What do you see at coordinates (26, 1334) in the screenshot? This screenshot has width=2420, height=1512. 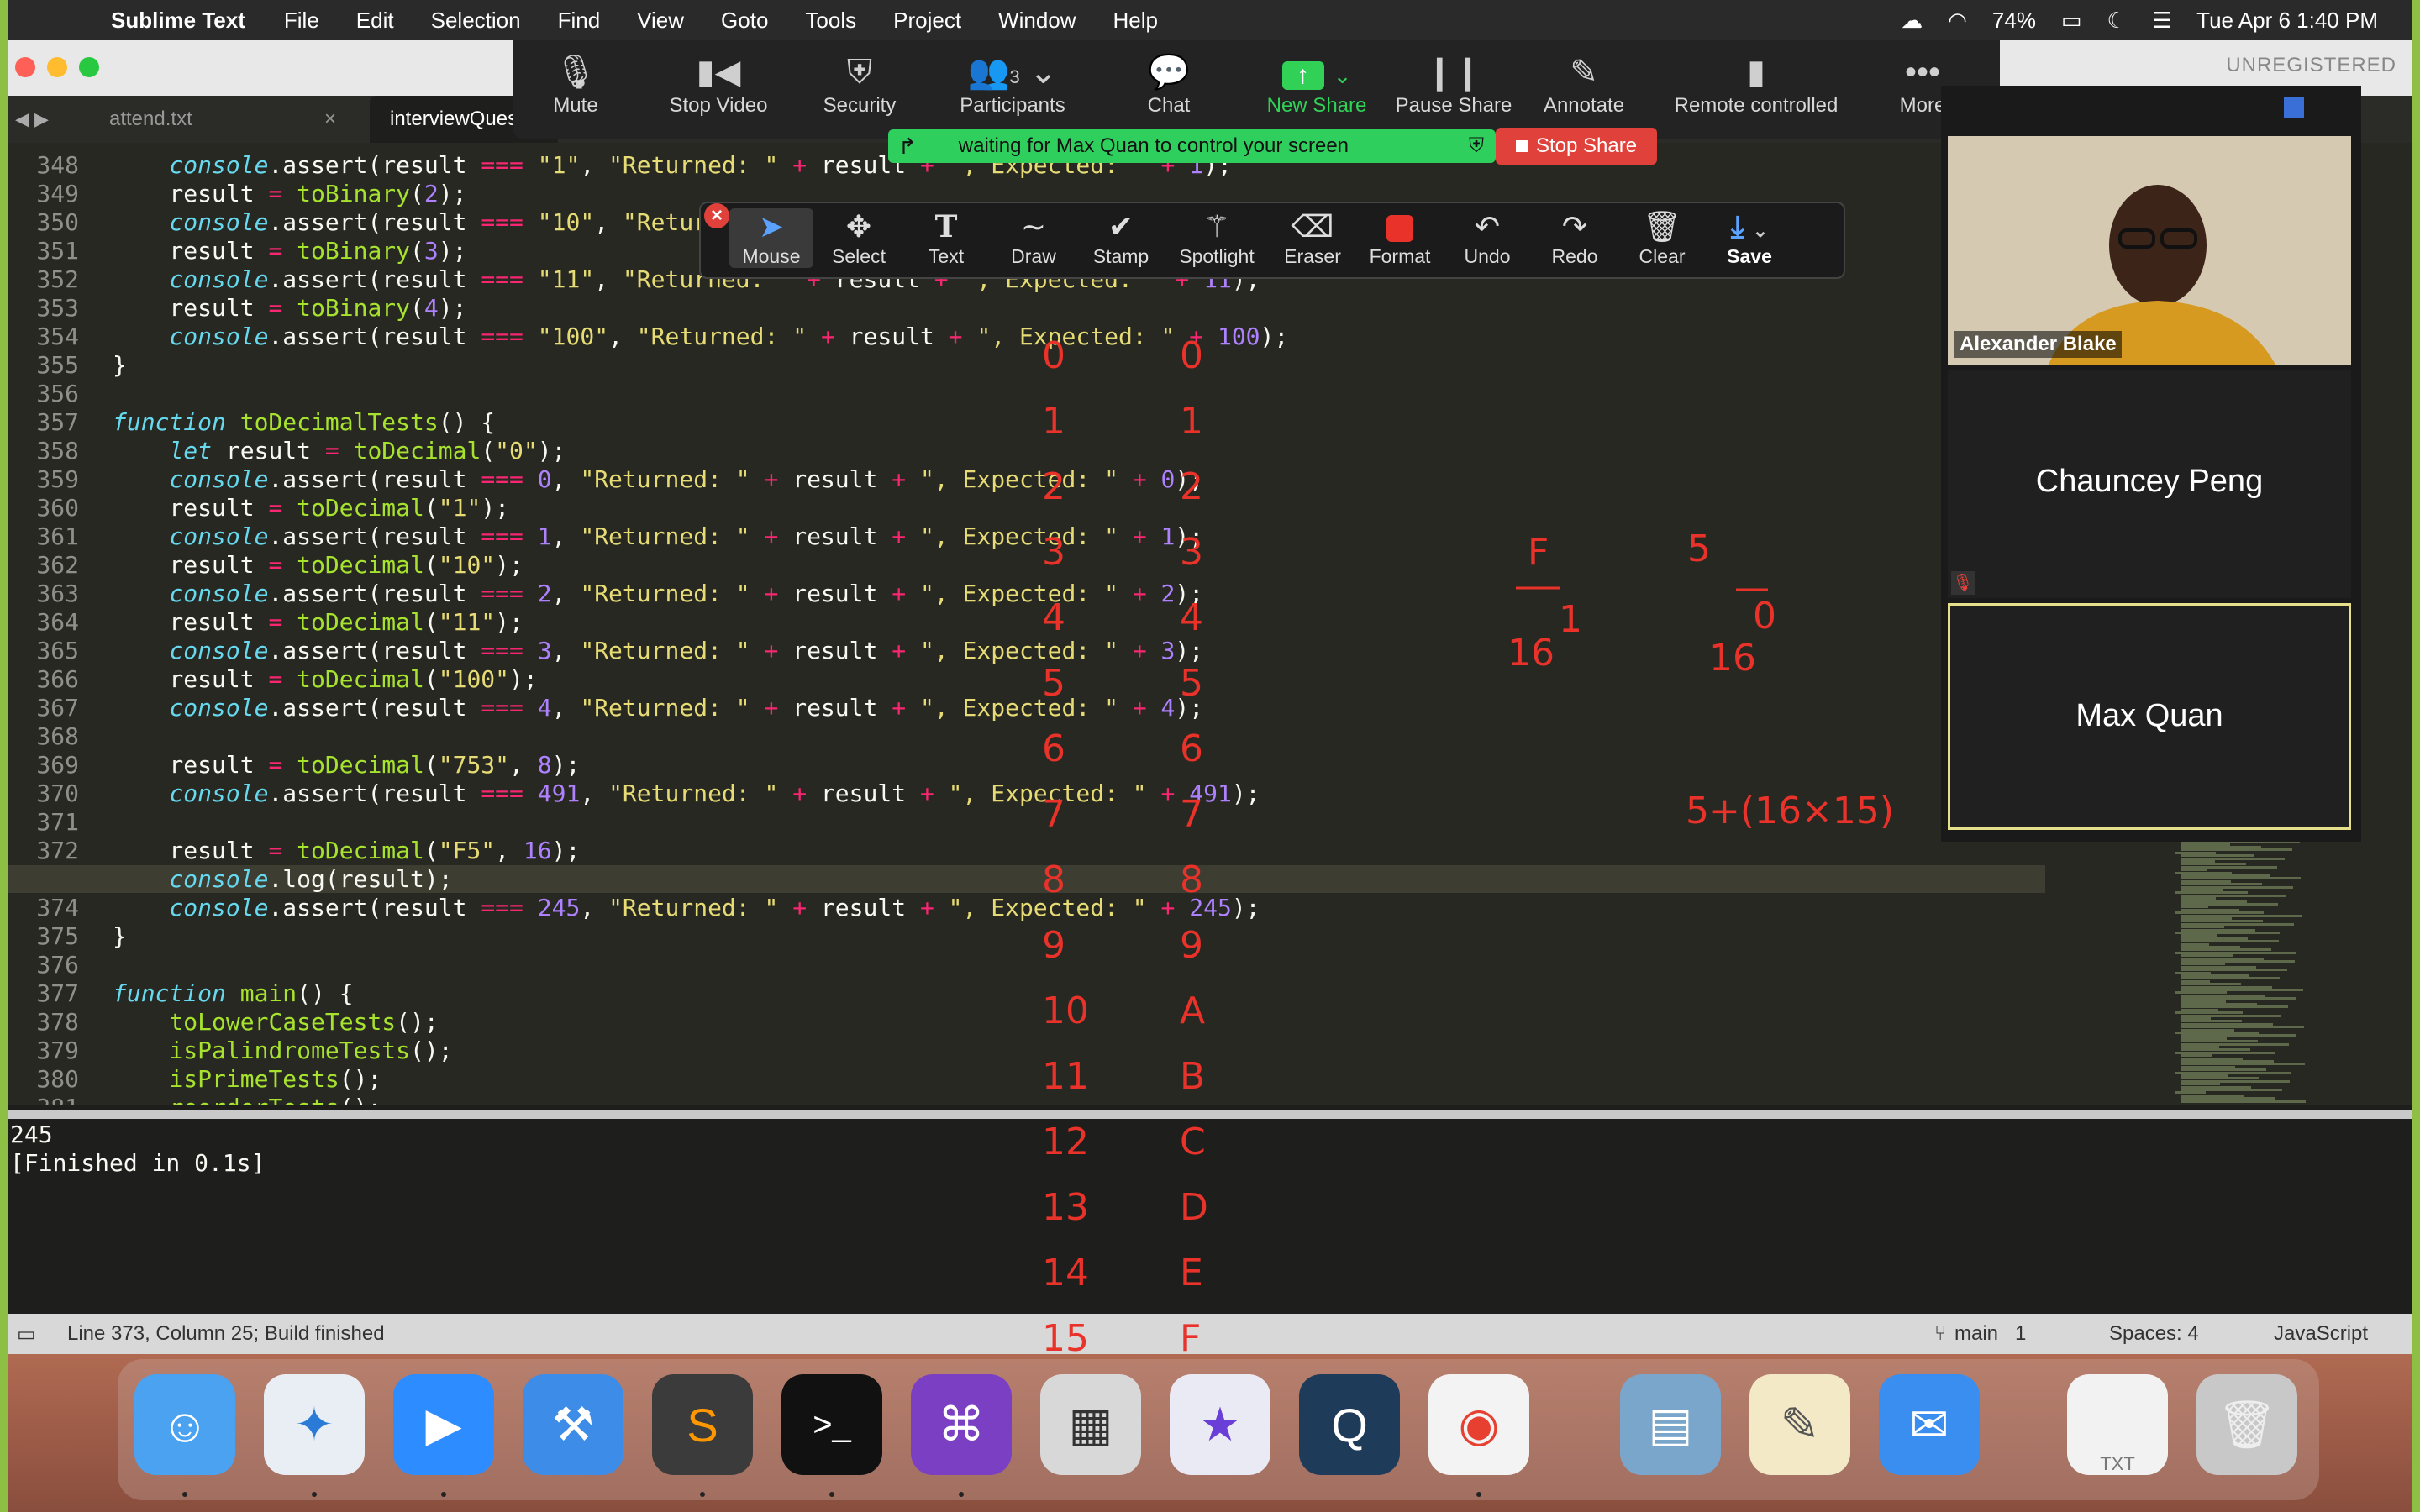 I see `panel-toggle-icon: ▭` at bounding box center [26, 1334].